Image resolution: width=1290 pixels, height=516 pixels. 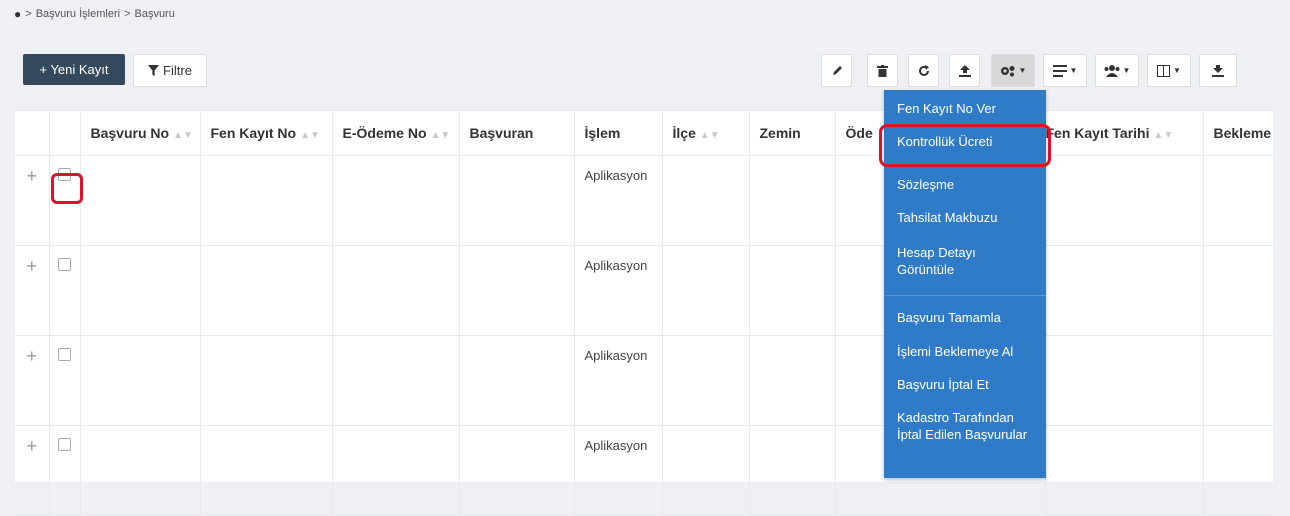 I want to click on refresh-icon, so click(x=923, y=70).